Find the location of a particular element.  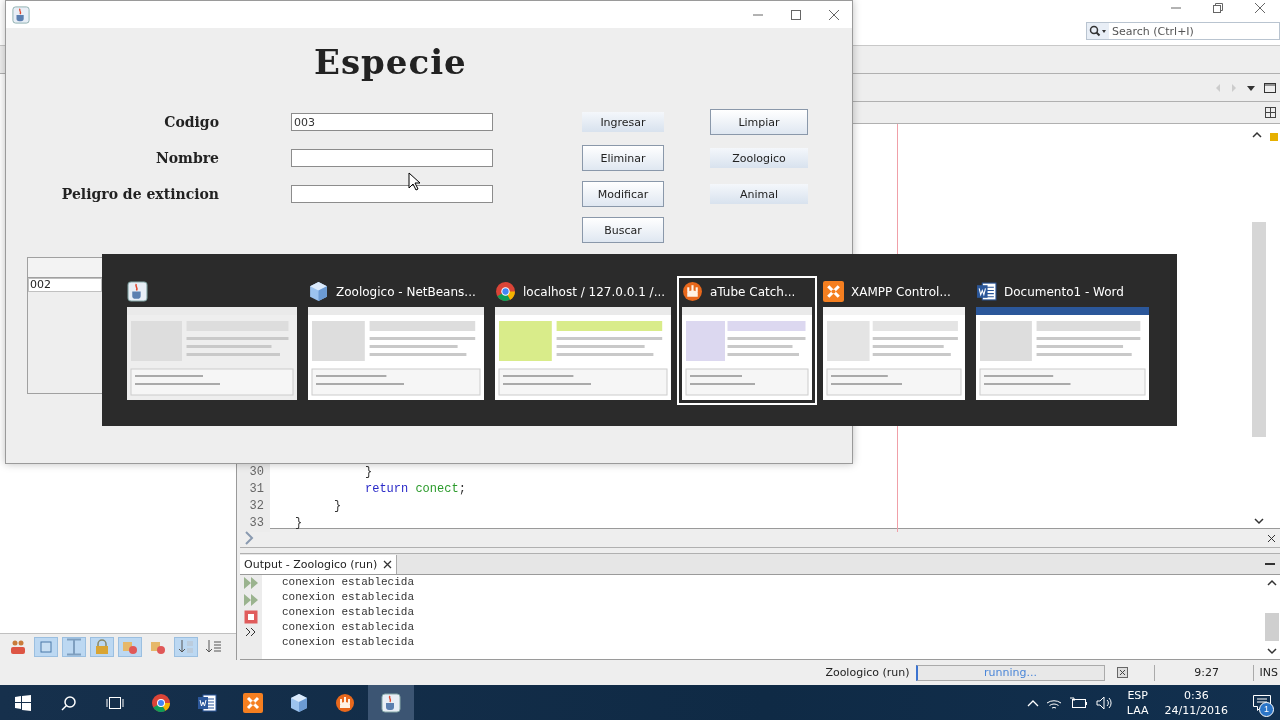

clock-date: 24/11/2016 is located at coordinates (1196, 710).